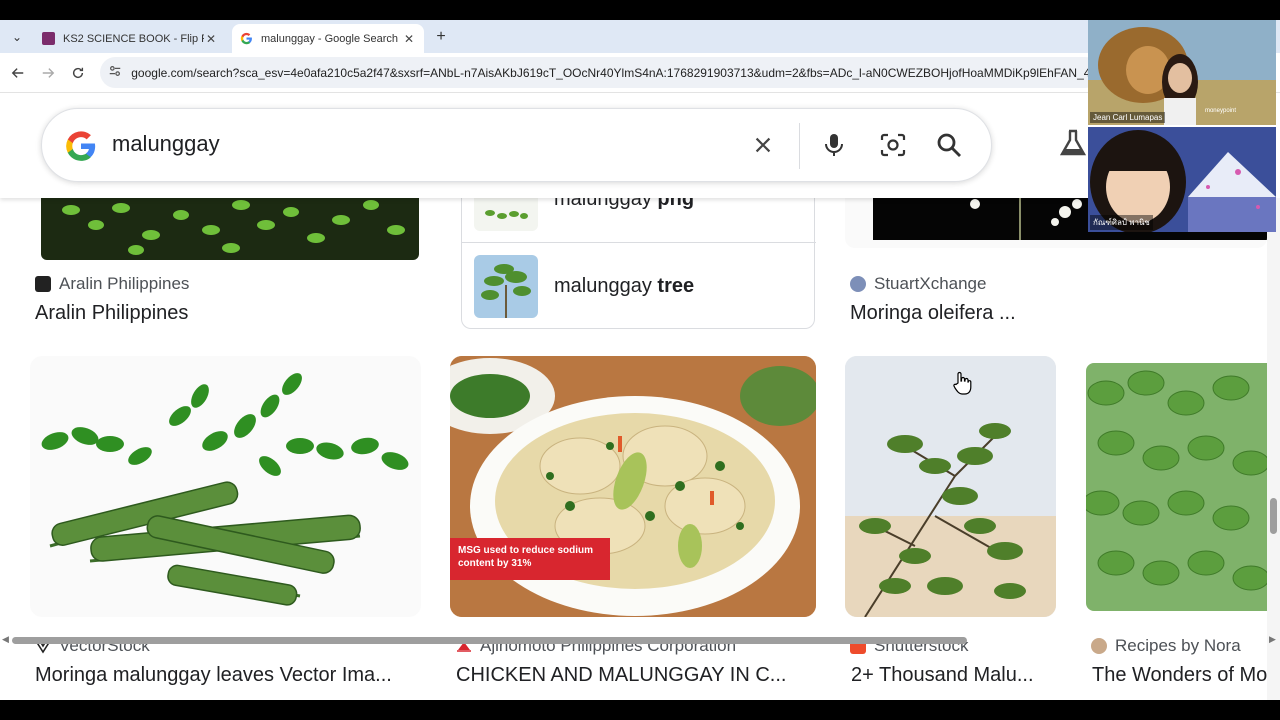 This screenshot has width=1280, height=720. I want to click on webcam-tile-1: Jean Carl Lumapas moneypoint, so click(1182, 72).